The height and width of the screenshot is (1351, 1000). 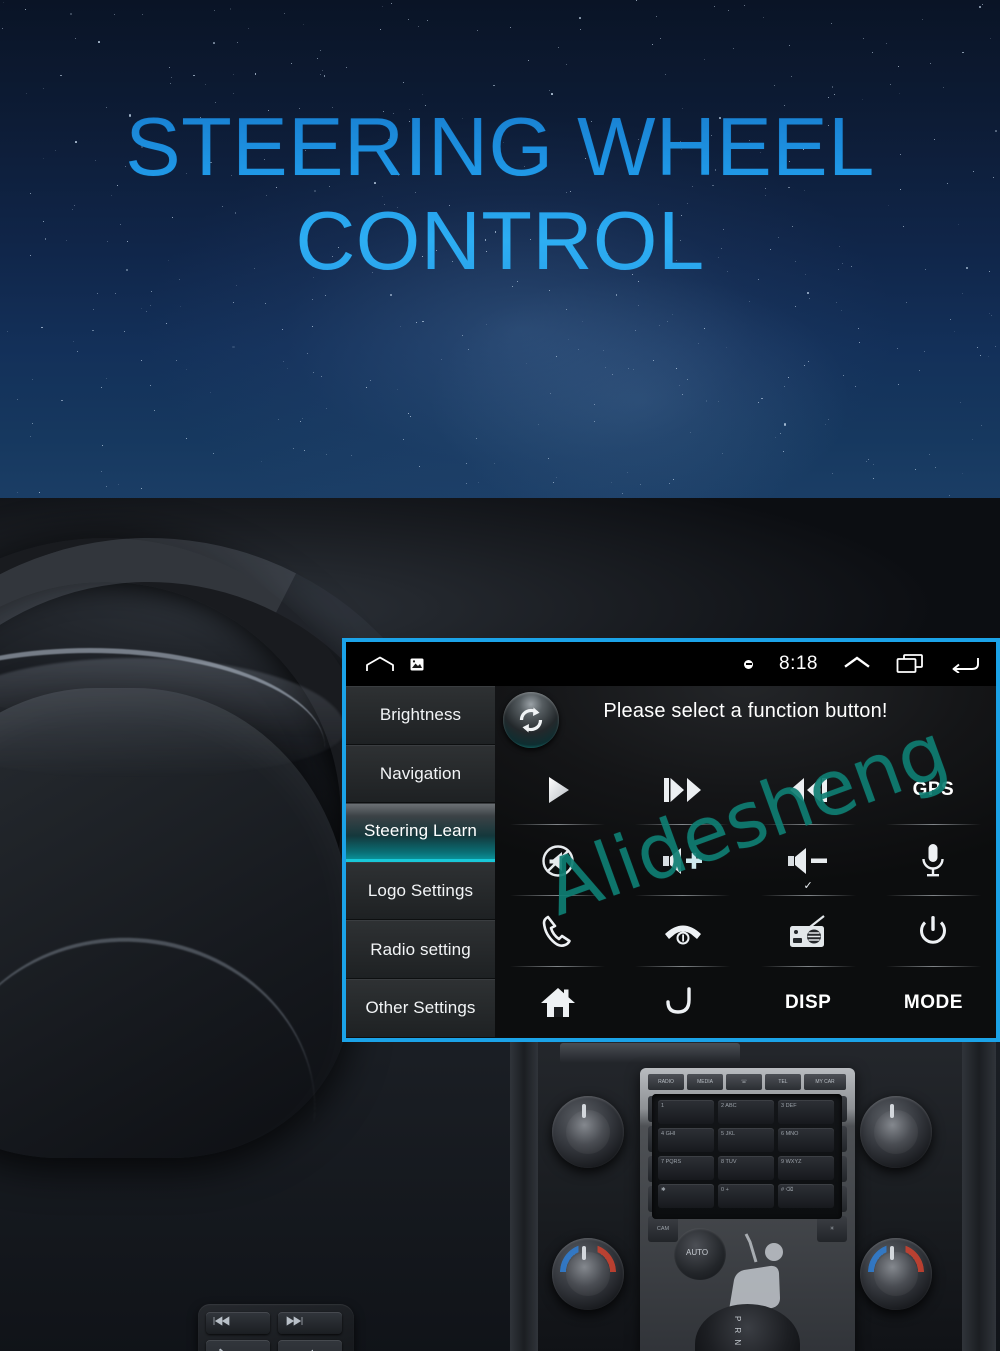 What do you see at coordinates (965, 664) in the screenshot?
I see `back-arrow-icon` at bounding box center [965, 664].